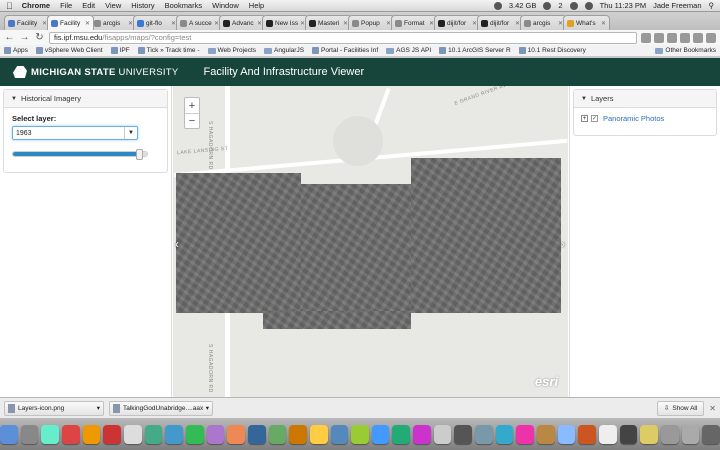  Describe the element at coordinates (16, 50) in the screenshot. I see `bookmark-item: Apps` at that location.